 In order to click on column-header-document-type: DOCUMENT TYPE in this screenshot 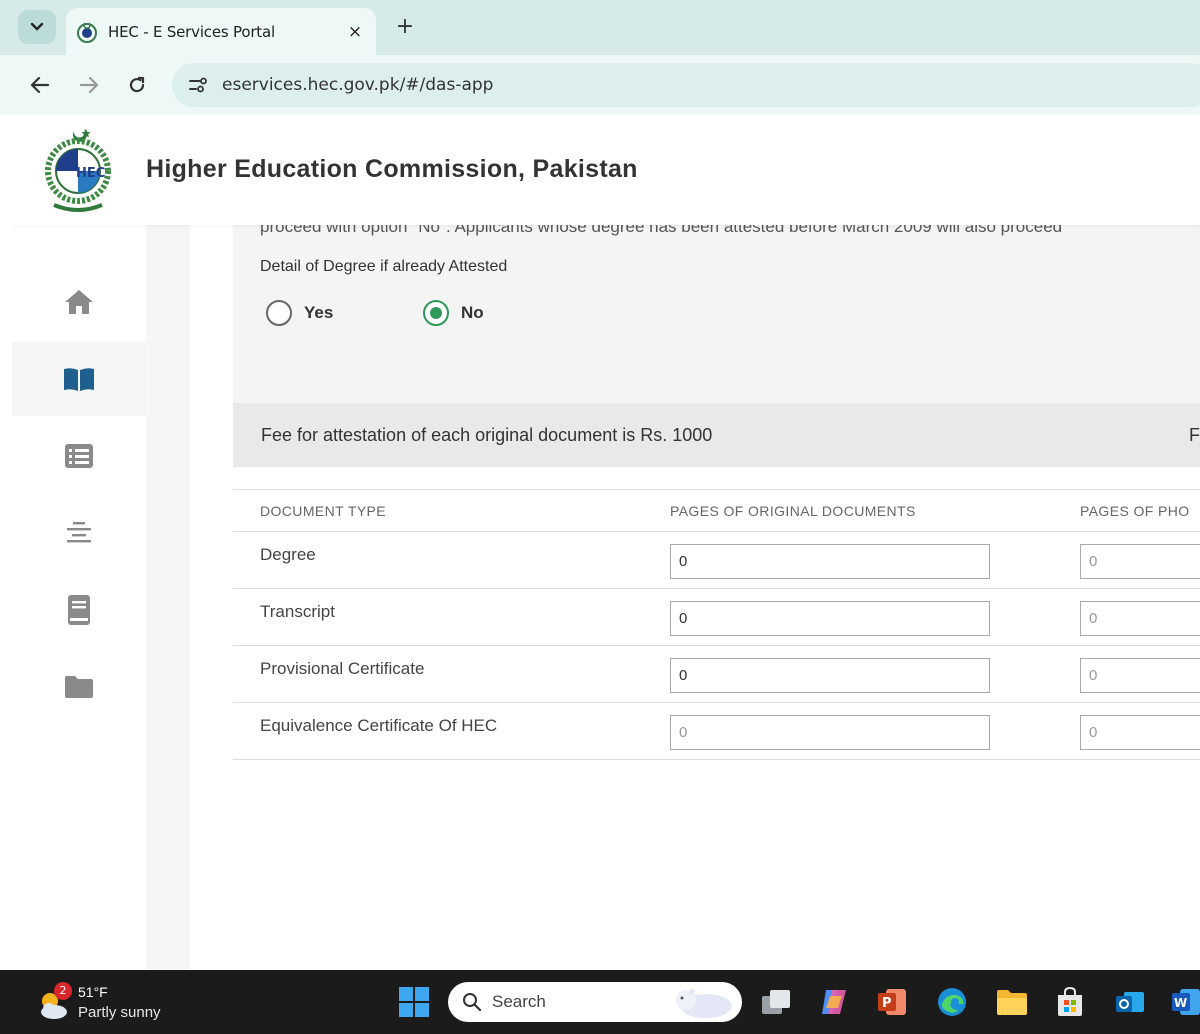, I will do `click(323, 511)`.